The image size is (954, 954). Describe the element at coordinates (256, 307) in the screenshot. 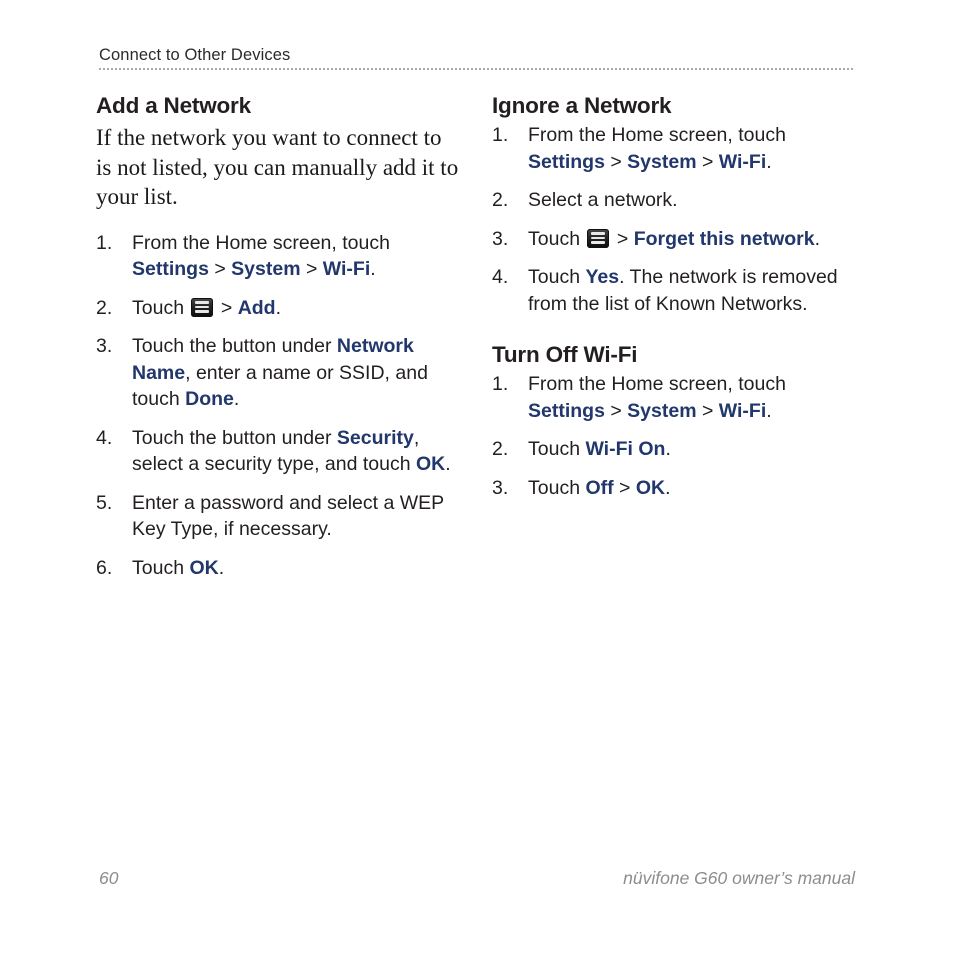

I see `ui-term: Add` at that location.